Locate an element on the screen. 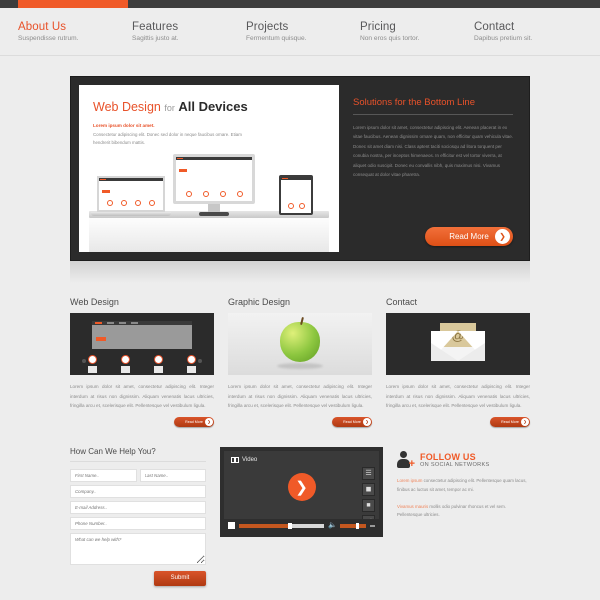 The height and width of the screenshot is (600, 600). video-label-text: Video is located at coordinates (250, 459).